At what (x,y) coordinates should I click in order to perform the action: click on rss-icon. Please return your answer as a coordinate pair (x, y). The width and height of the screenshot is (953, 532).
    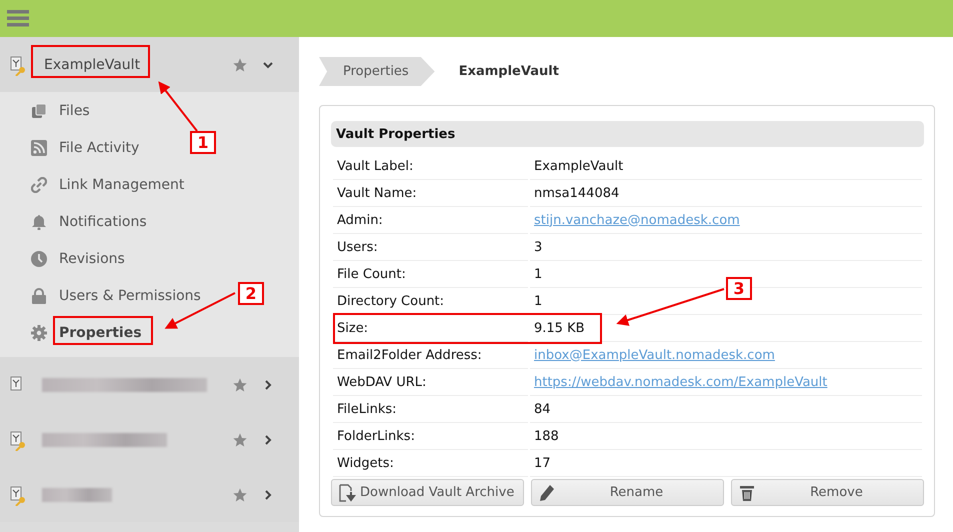
    Looking at the image, I should click on (39, 148).